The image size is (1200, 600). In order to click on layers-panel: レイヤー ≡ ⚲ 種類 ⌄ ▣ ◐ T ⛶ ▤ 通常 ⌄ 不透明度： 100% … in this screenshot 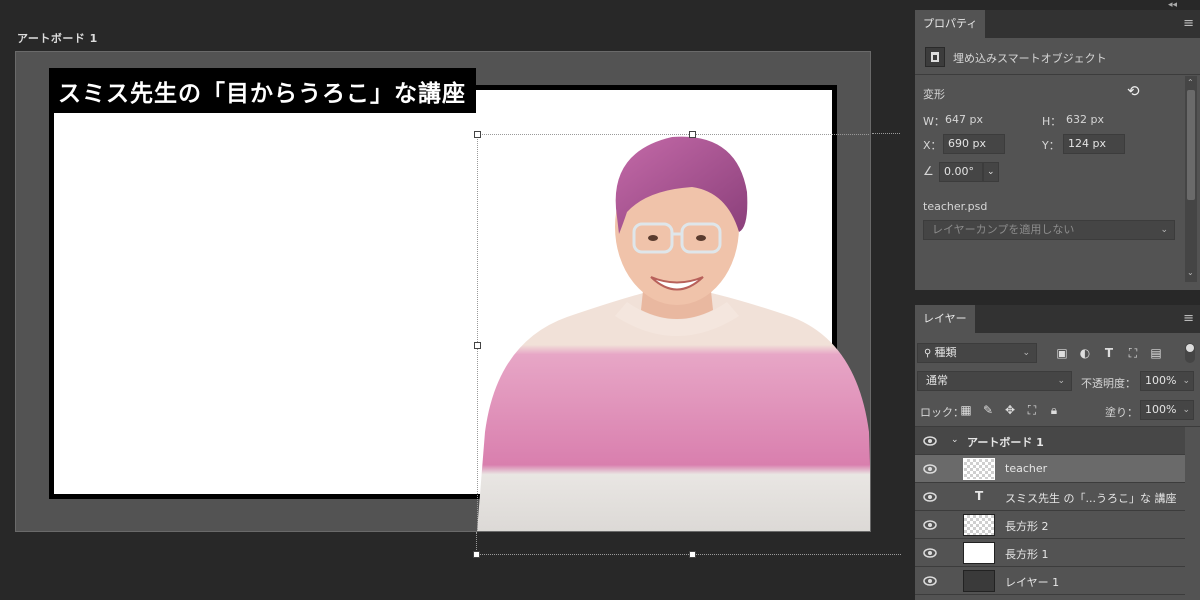, I will do `click(1057, 452)`.